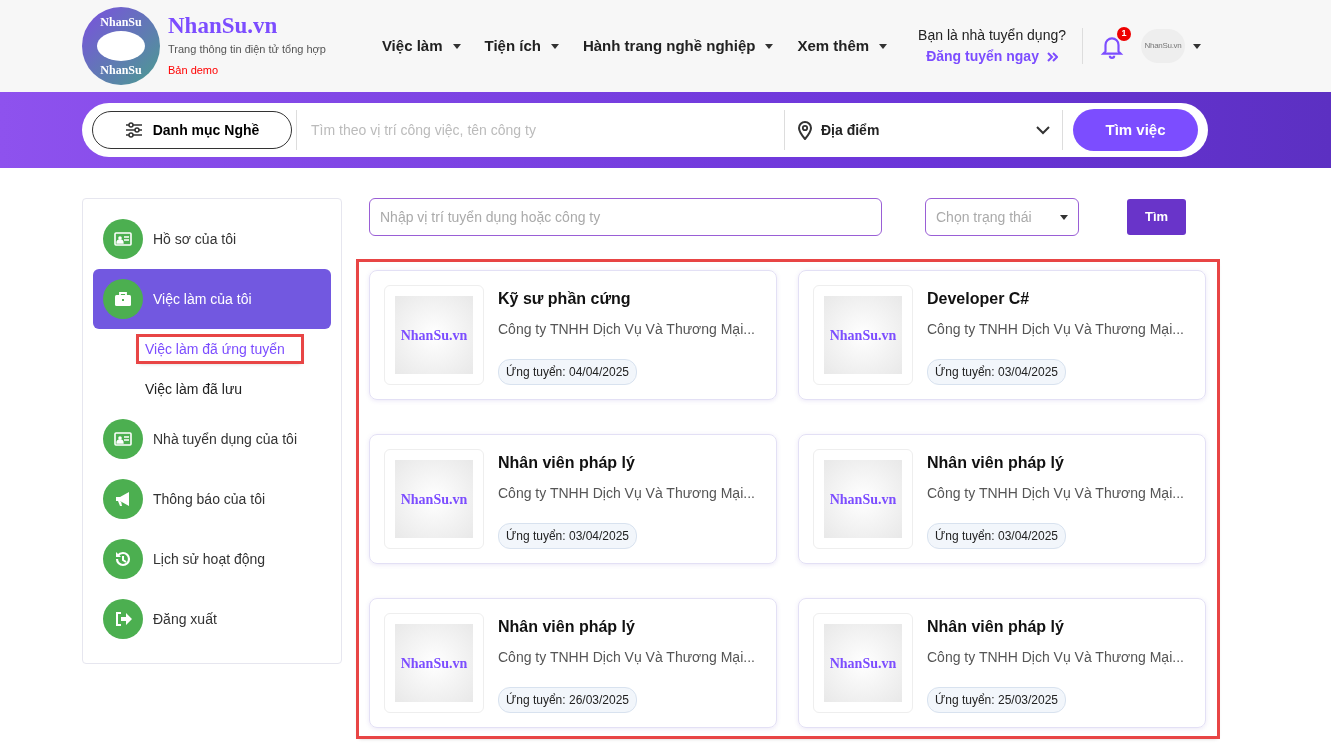 This screenshot has height=748, width=1331. I want to click on sidebar-item: Việc làm của tôi, so click(212, 299).